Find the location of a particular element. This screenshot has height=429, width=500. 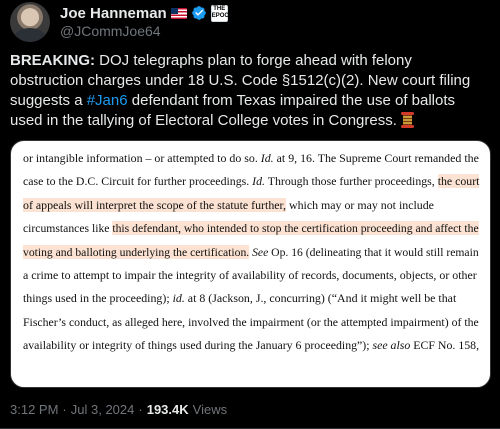

document-text-segment: id. is located at coordinates (178, 298).